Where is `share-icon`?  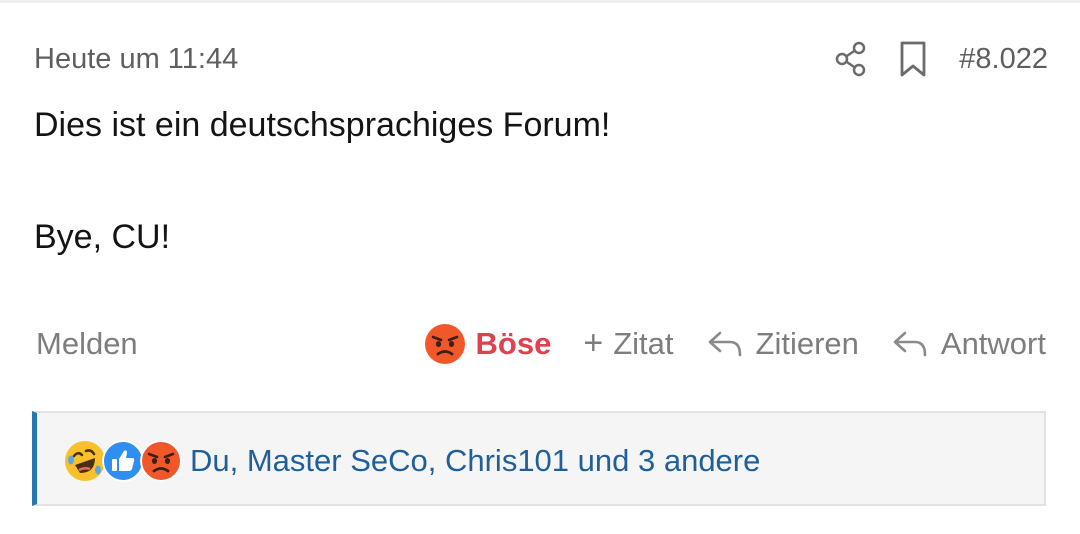
share-icon is located at coordinates (851, 59).